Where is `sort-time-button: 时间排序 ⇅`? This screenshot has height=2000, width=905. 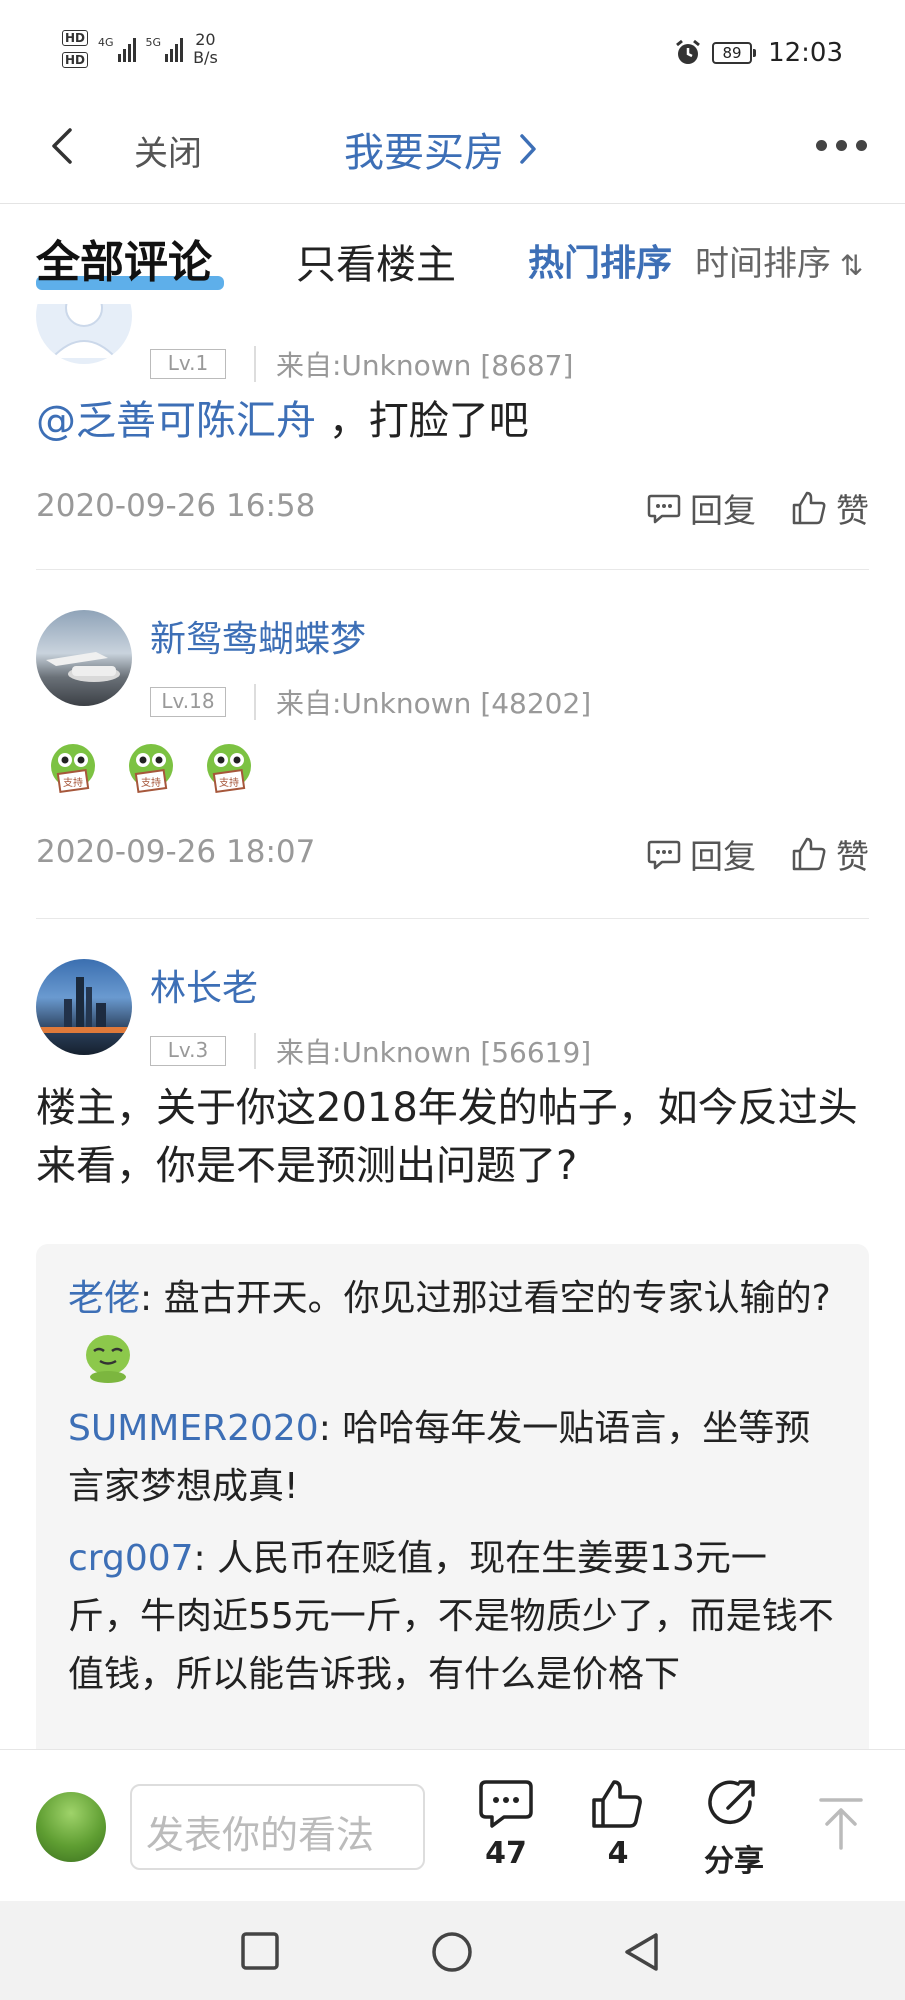 sort-time-button: 时间排序 ⇅ is located at coordinates (782, 260).